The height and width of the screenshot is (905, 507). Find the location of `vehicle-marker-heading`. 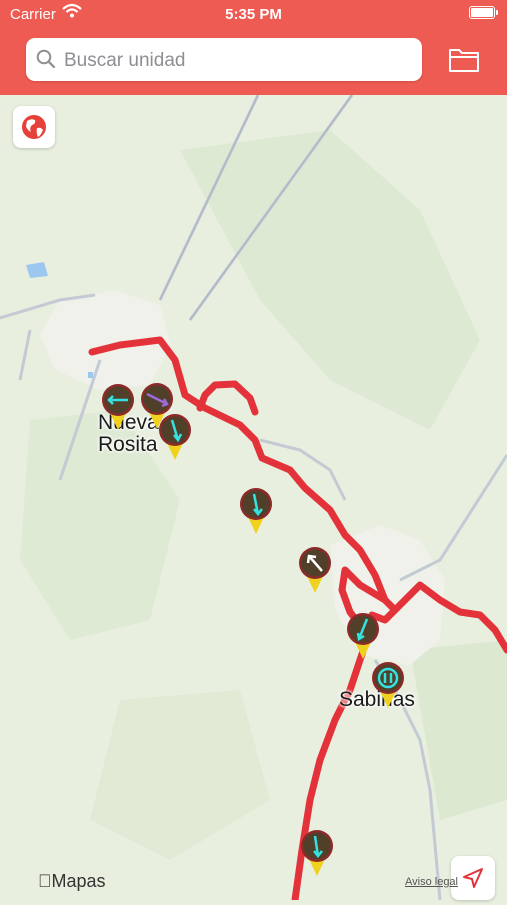

vehicle-marker-heading is located at coordinates (315, 570).